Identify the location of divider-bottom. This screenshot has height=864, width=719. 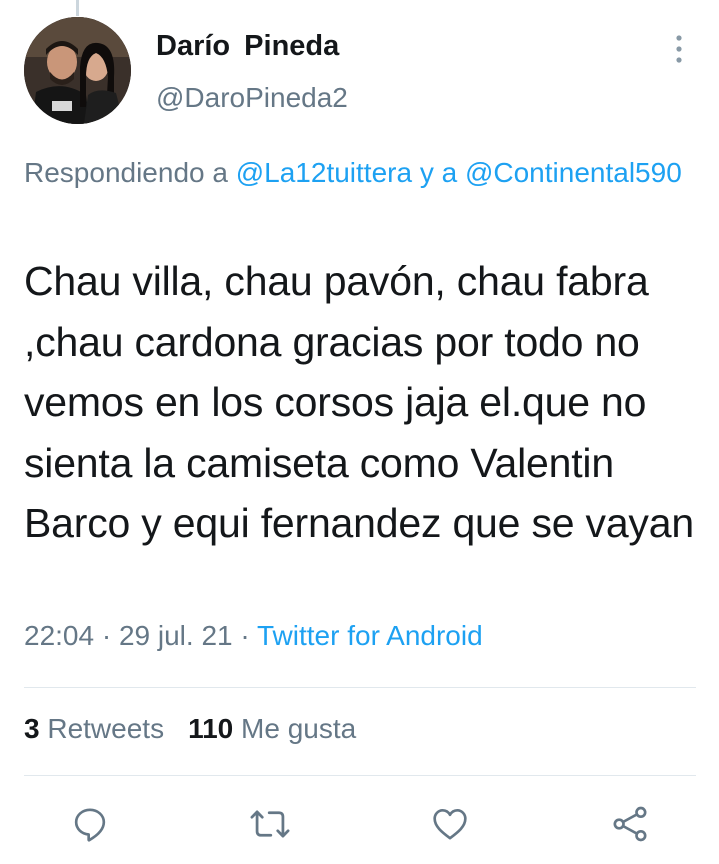
(360, 775).